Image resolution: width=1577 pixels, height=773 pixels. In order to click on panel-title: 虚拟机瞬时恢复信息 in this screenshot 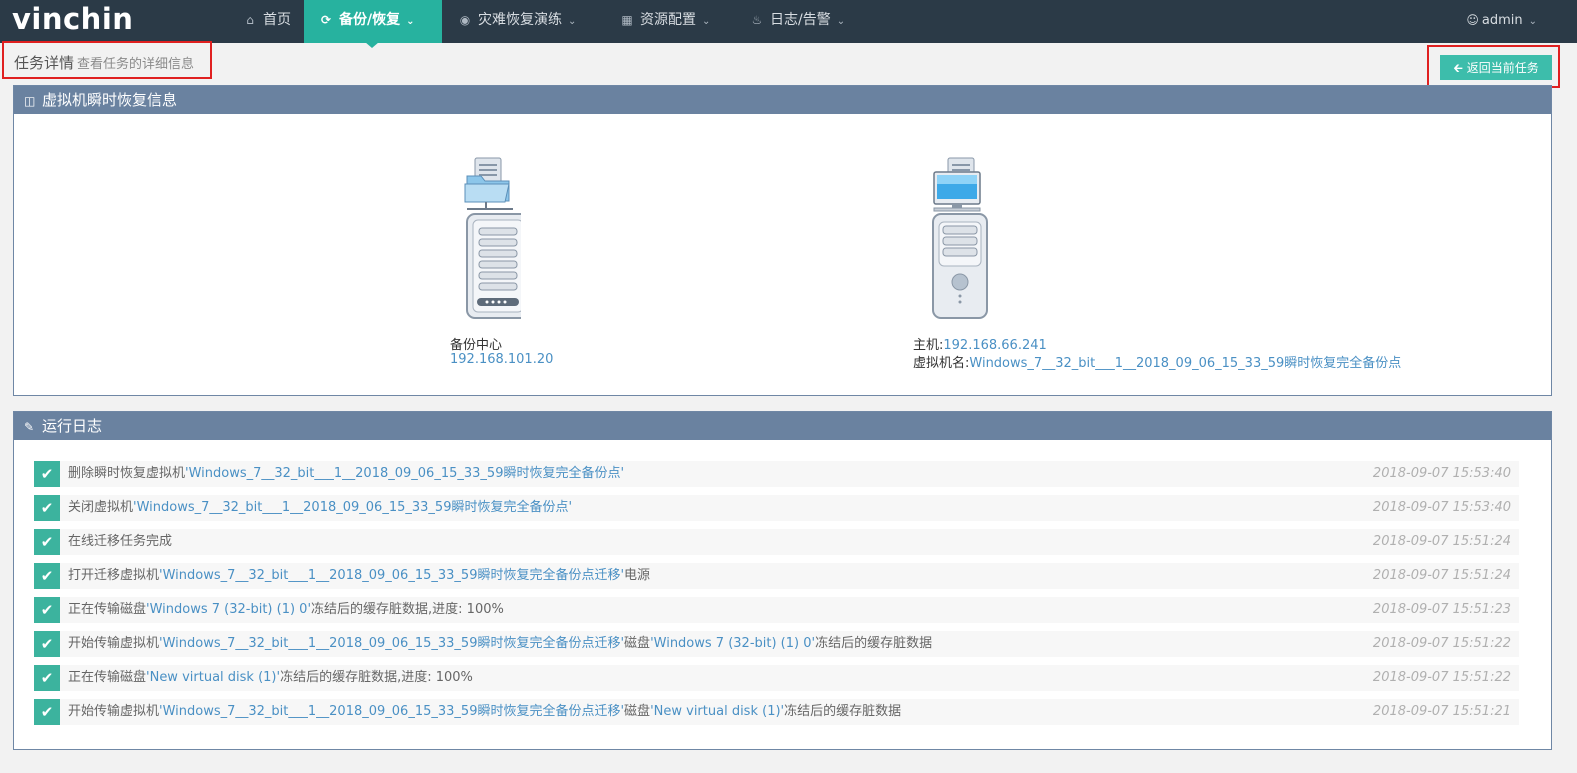, I will do `click(110, 100)`.